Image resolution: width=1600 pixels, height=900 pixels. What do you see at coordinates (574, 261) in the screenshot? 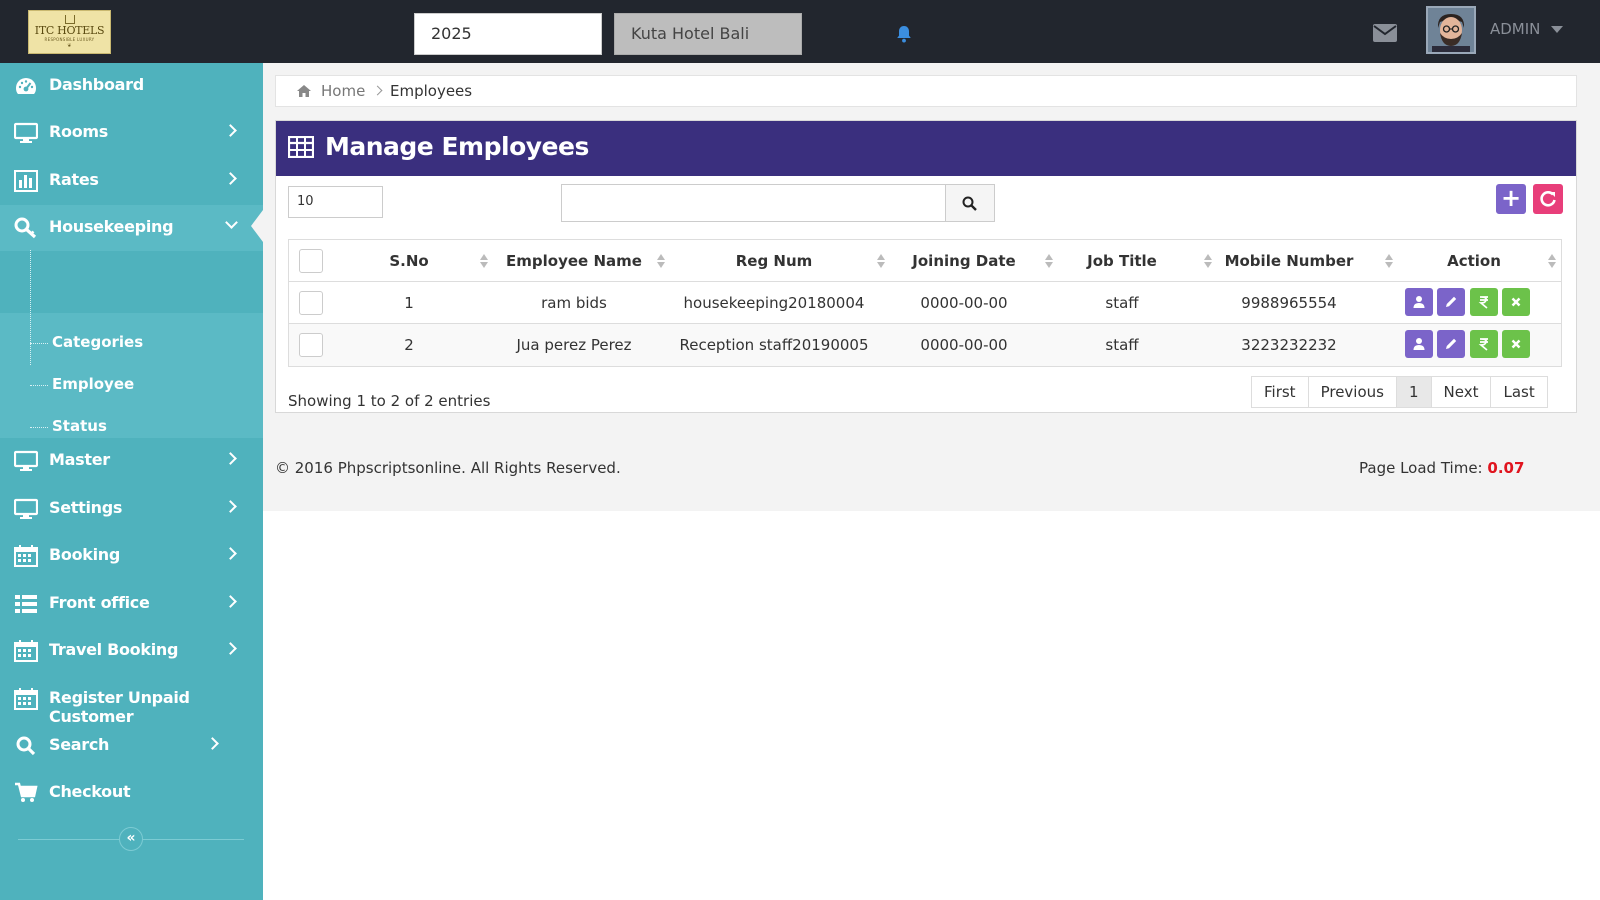
I see `column-header-employee-name: Employee Name` at bounding box center [574, 261].